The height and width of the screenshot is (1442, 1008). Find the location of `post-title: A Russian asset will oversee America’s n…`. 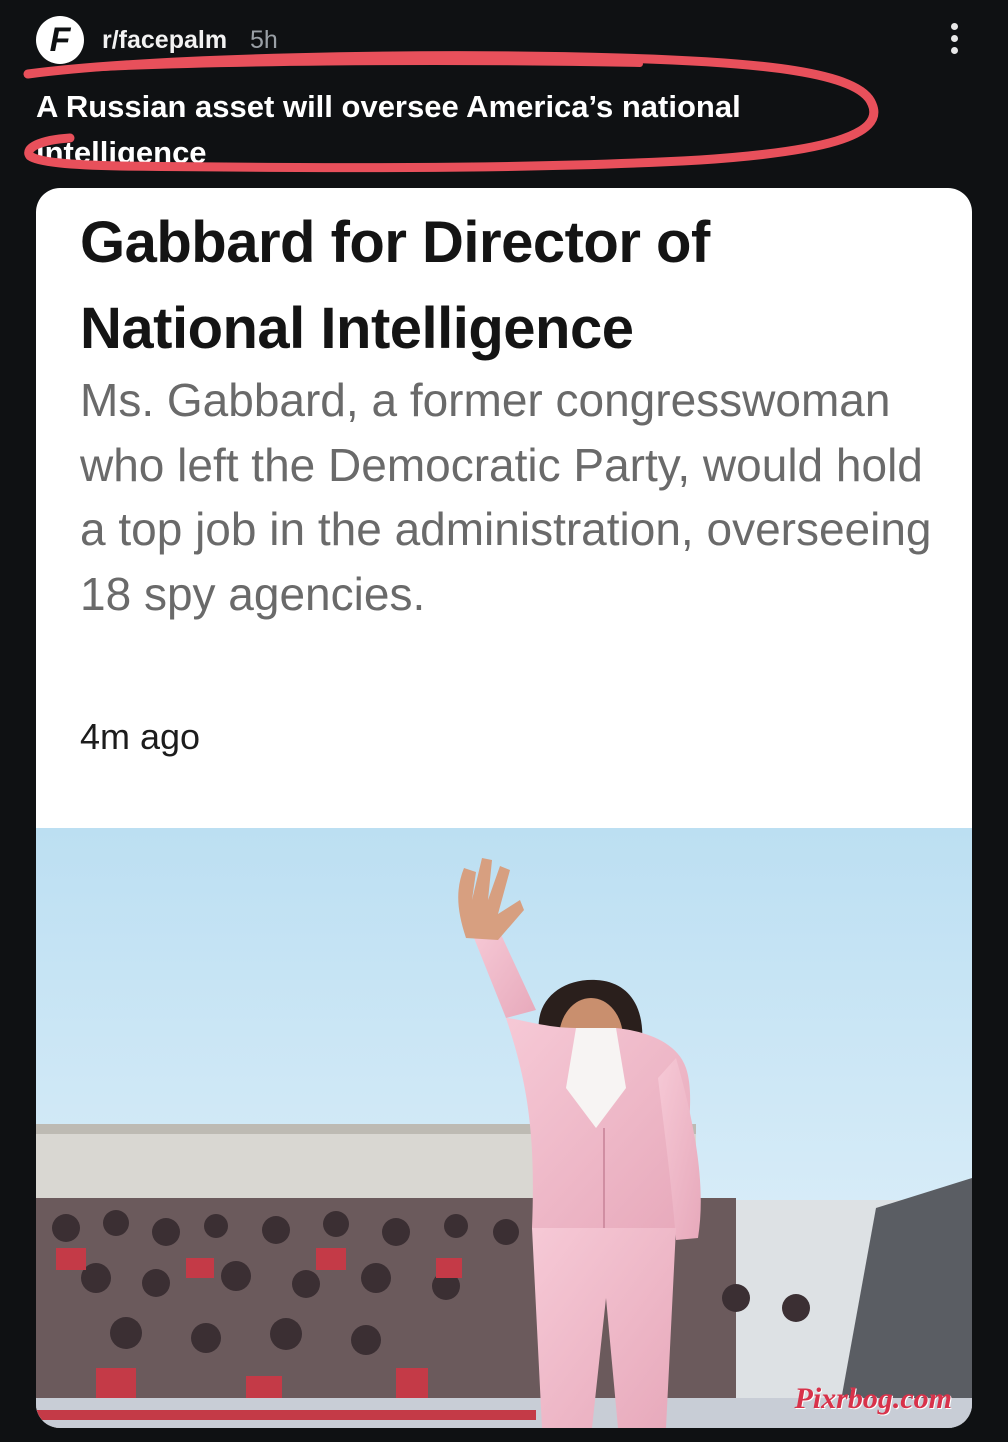

post-title: A Russian asset will oversee America’s n… is located at coordinates (446, 130).